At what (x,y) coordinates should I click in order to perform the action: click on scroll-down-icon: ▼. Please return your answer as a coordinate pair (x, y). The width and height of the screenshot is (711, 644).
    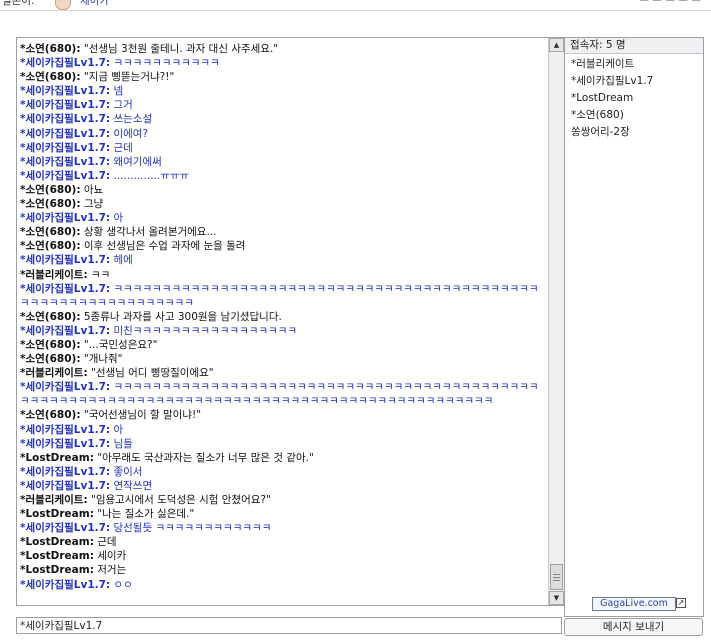
    Looking at the image, I should click on (556, 598).